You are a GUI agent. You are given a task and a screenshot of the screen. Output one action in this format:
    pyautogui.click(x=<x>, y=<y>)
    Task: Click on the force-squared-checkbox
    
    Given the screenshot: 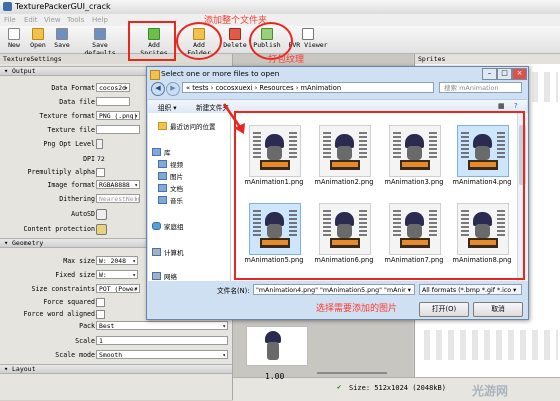 What is the action you would take?
    pyautogui.click(x=100, y=302)
    